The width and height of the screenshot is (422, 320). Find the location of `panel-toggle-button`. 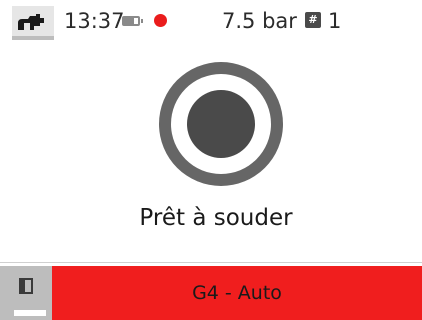

panel-toggle-button is located at coordinates (26, 293).